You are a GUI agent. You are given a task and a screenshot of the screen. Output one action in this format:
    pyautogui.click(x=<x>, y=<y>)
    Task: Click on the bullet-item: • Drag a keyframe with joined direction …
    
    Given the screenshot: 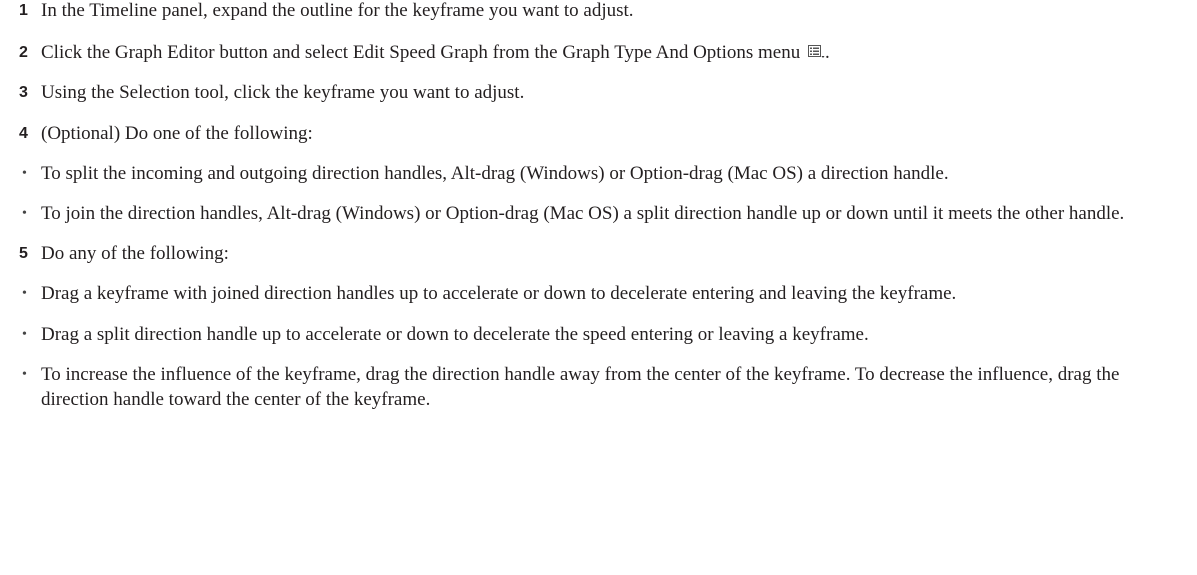 What is the action you would take?
    pyautogui.click(x=603, y=293)
    